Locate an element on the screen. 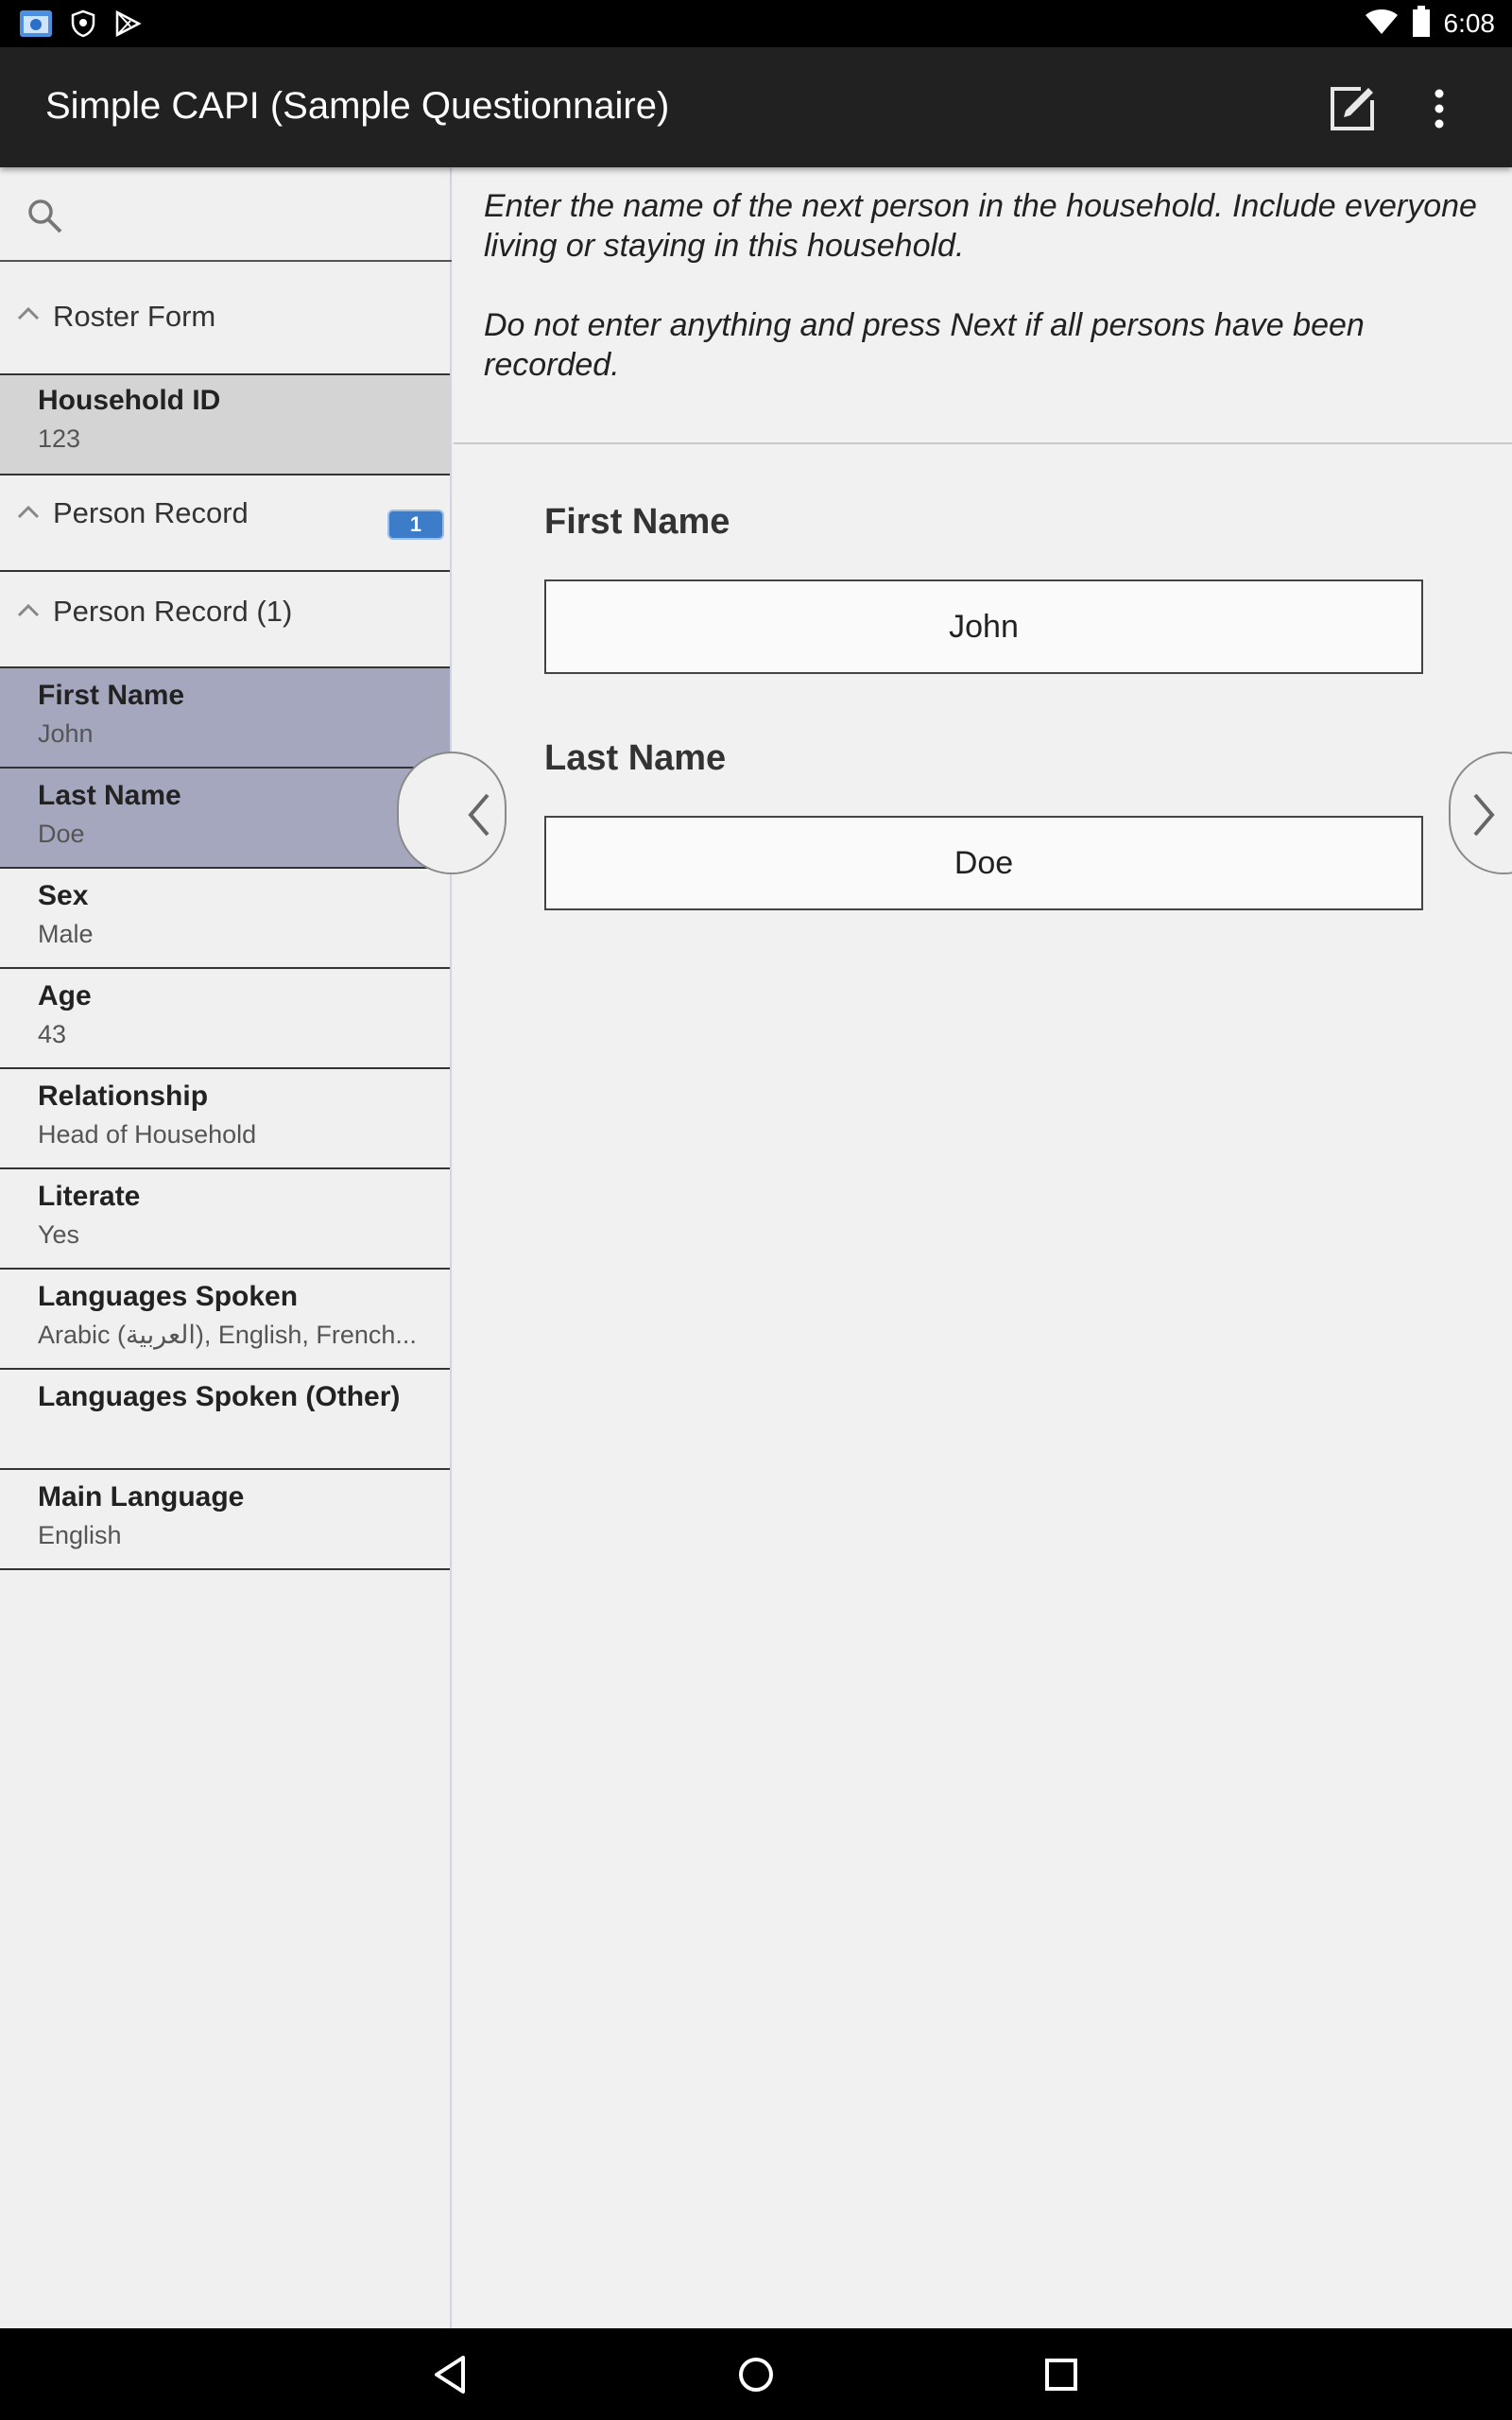 This screenshot has height=2420, width=1512. field-relationship: Relationship Head of Household is located at coordinates (225, 1119).